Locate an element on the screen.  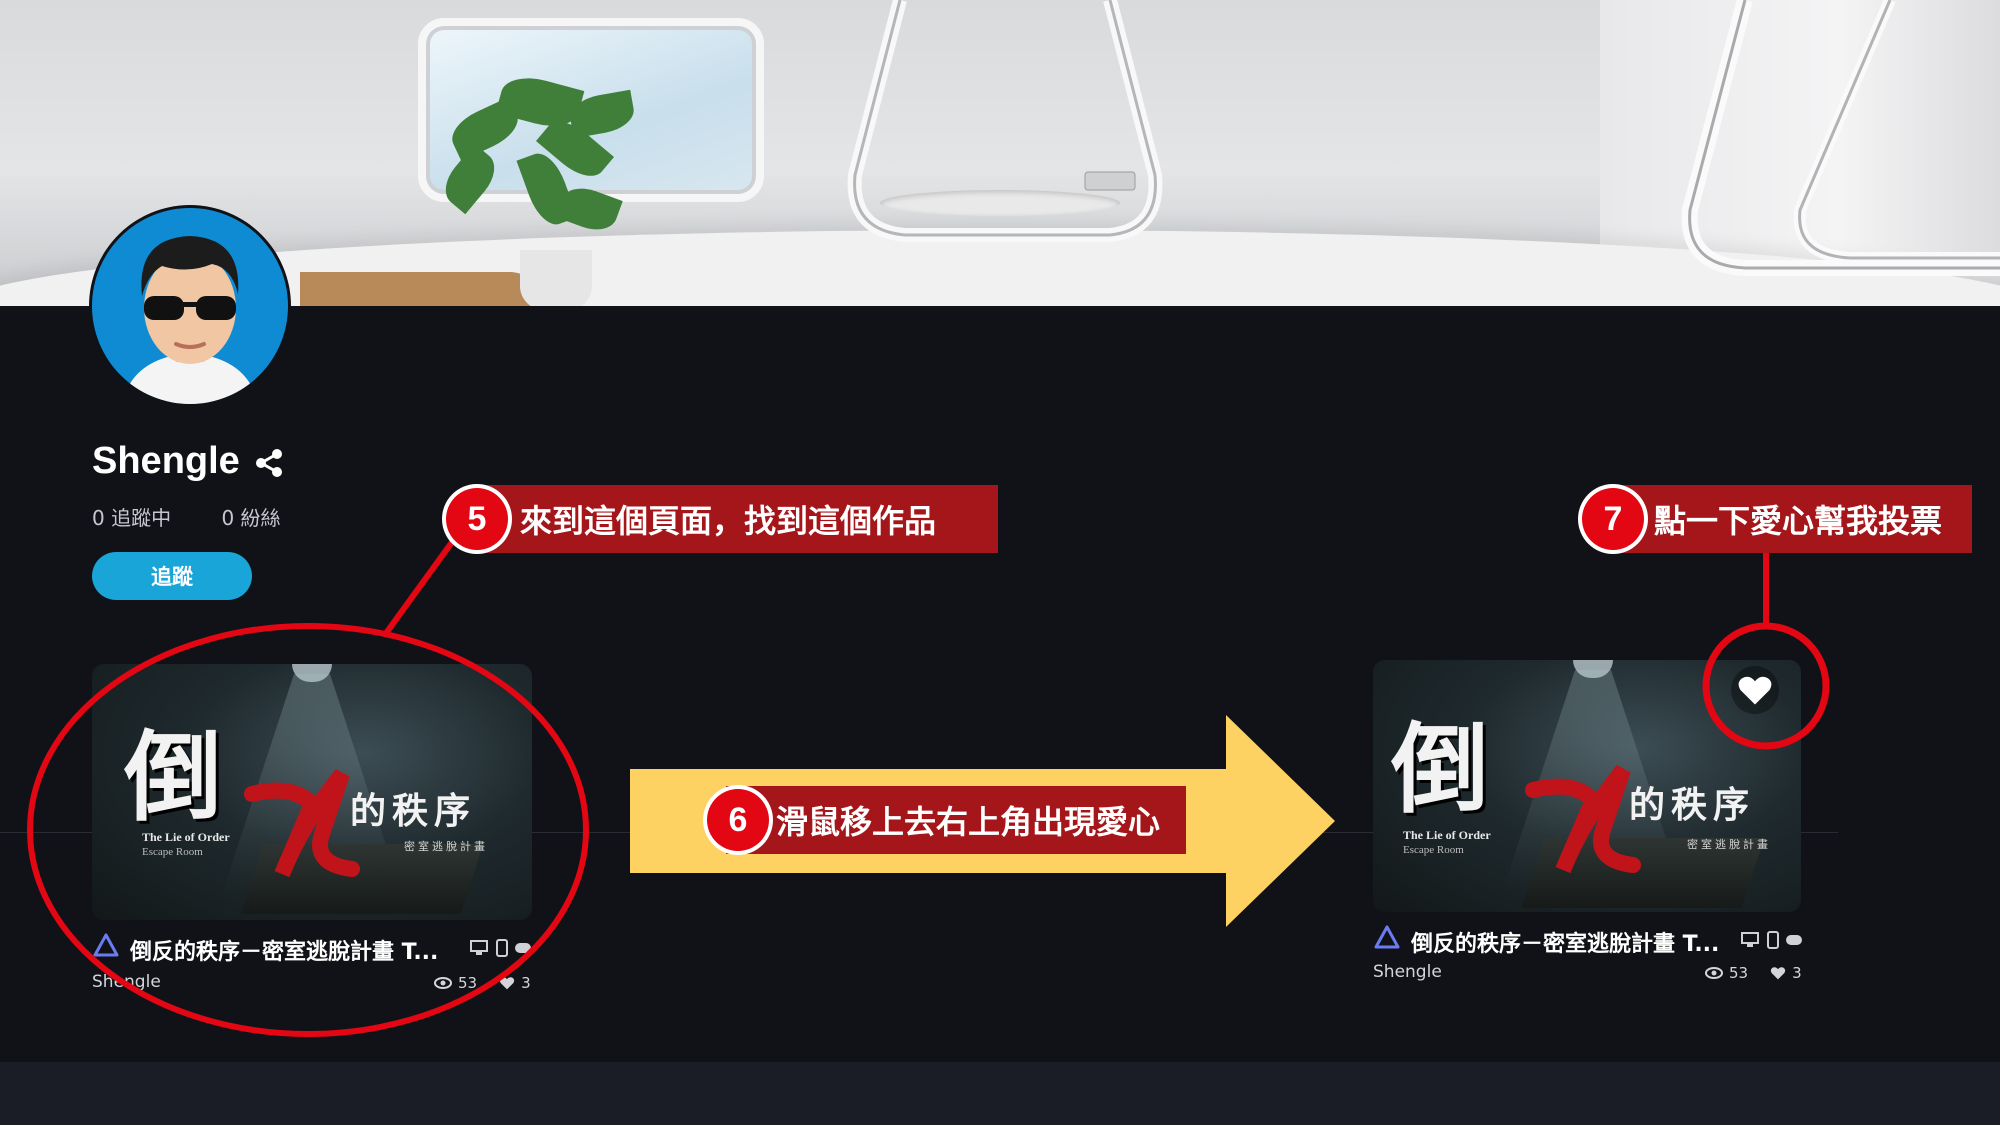
step-badge-5: 5 is located at coordinates (477, 519).